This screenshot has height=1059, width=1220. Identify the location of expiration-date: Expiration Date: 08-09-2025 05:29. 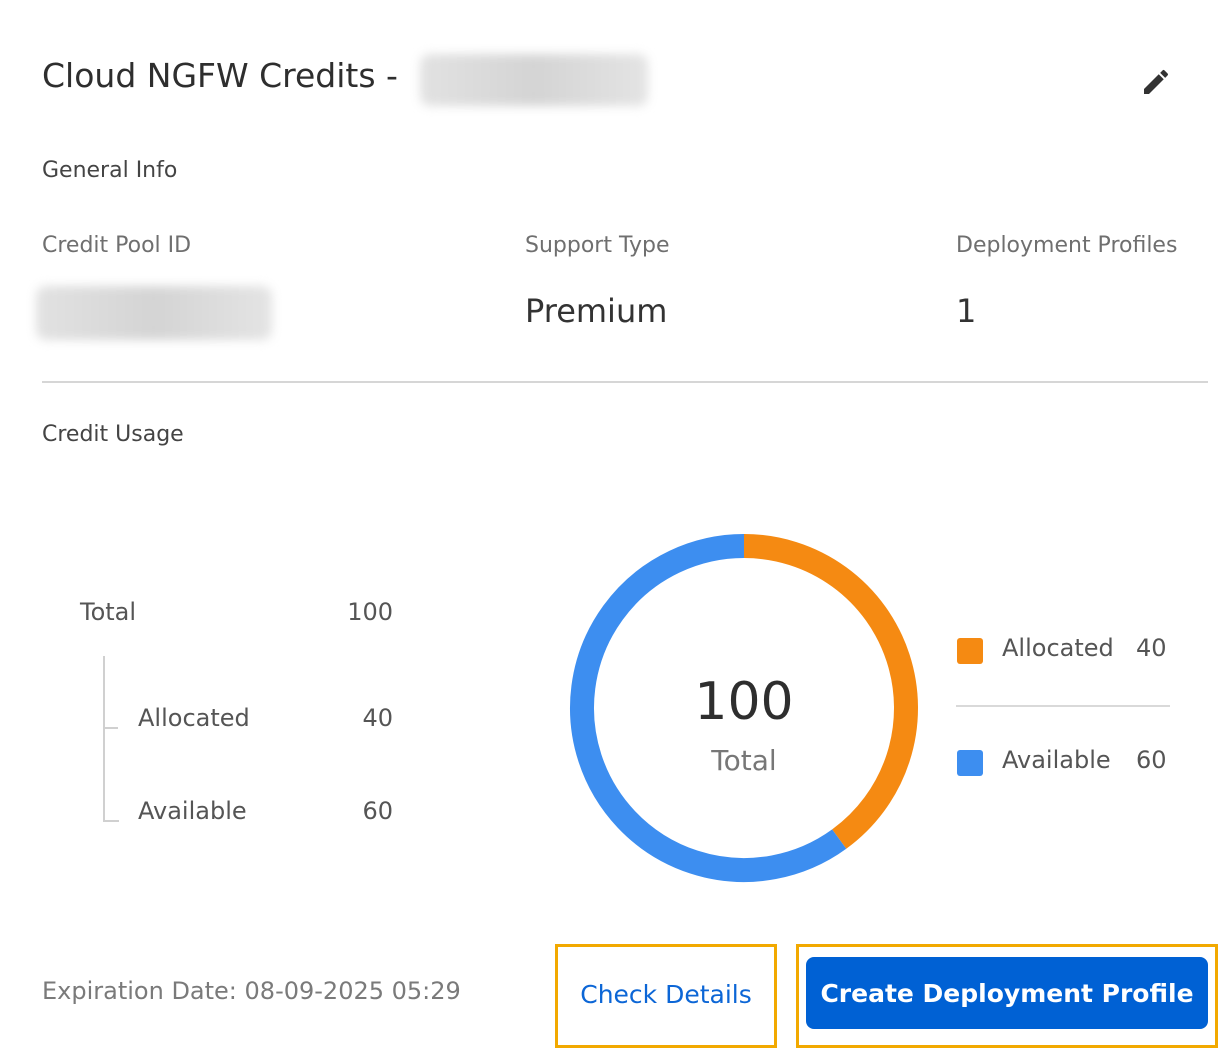
(251, 991).